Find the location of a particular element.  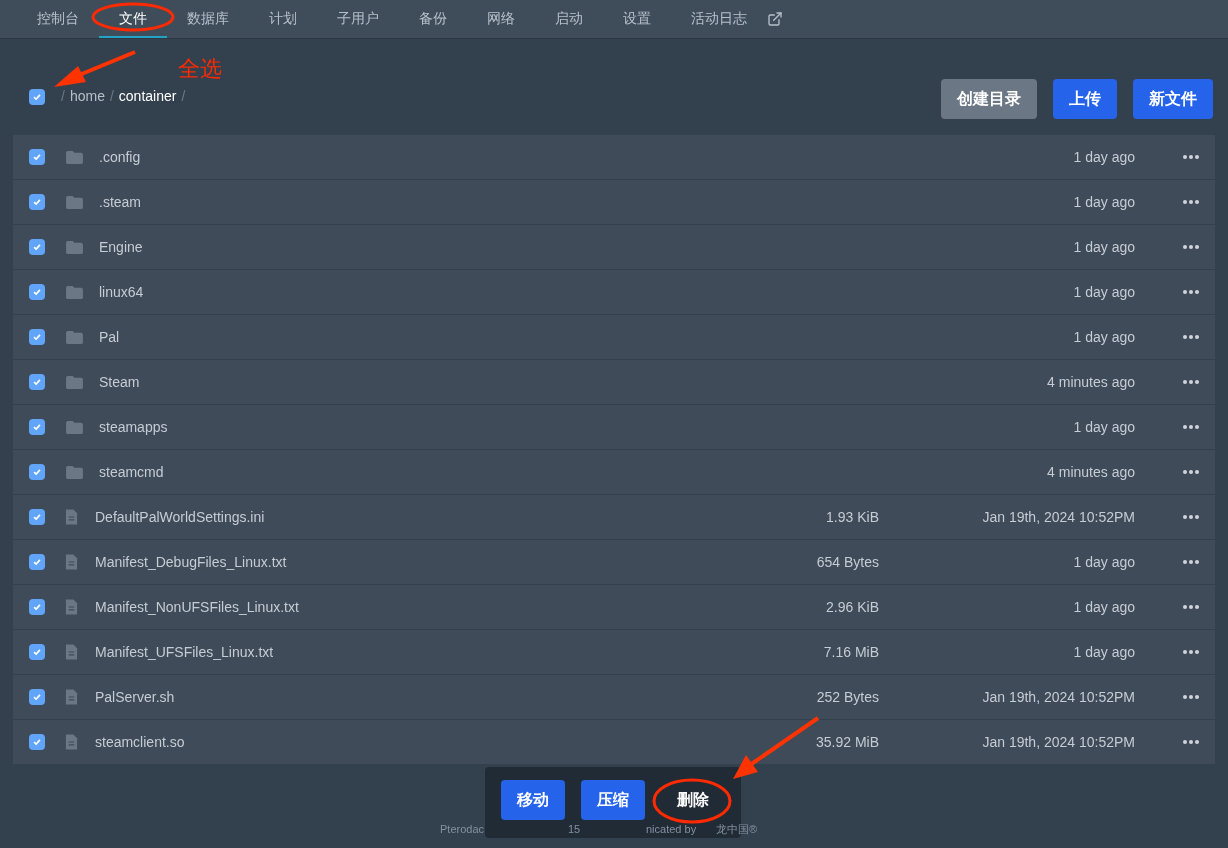

file-row: Manifest_UFSFiles_Linux.txt 7.16 MiB 1 day ago is located at coordinates (614, 652).